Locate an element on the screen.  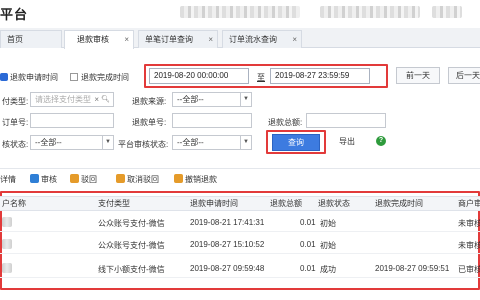
query-button: 查询 is located at coordinates (296, 142).